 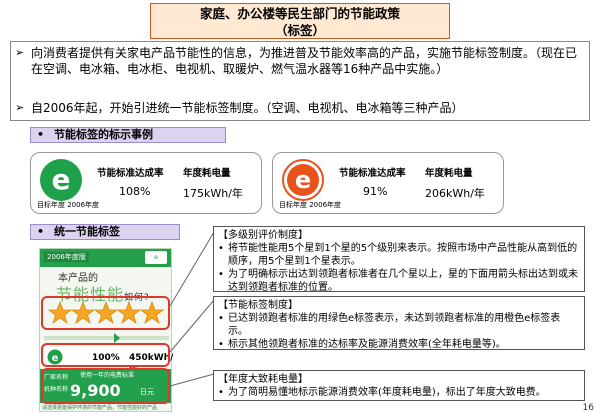 I want to click on orange-e-mark-icon: e, so click(x=303, y=180).